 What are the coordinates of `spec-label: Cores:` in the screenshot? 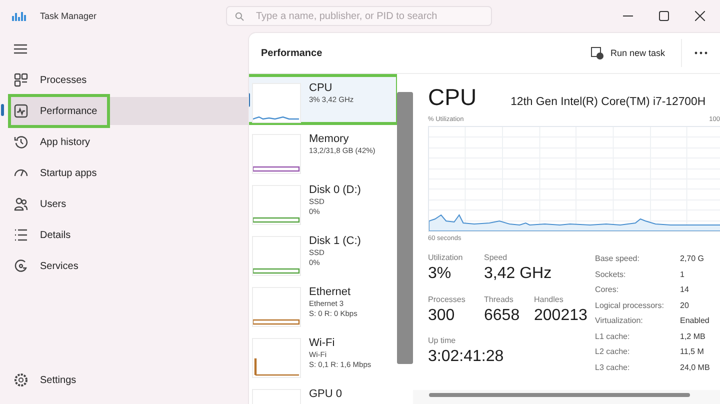 It's located at (607, 290).